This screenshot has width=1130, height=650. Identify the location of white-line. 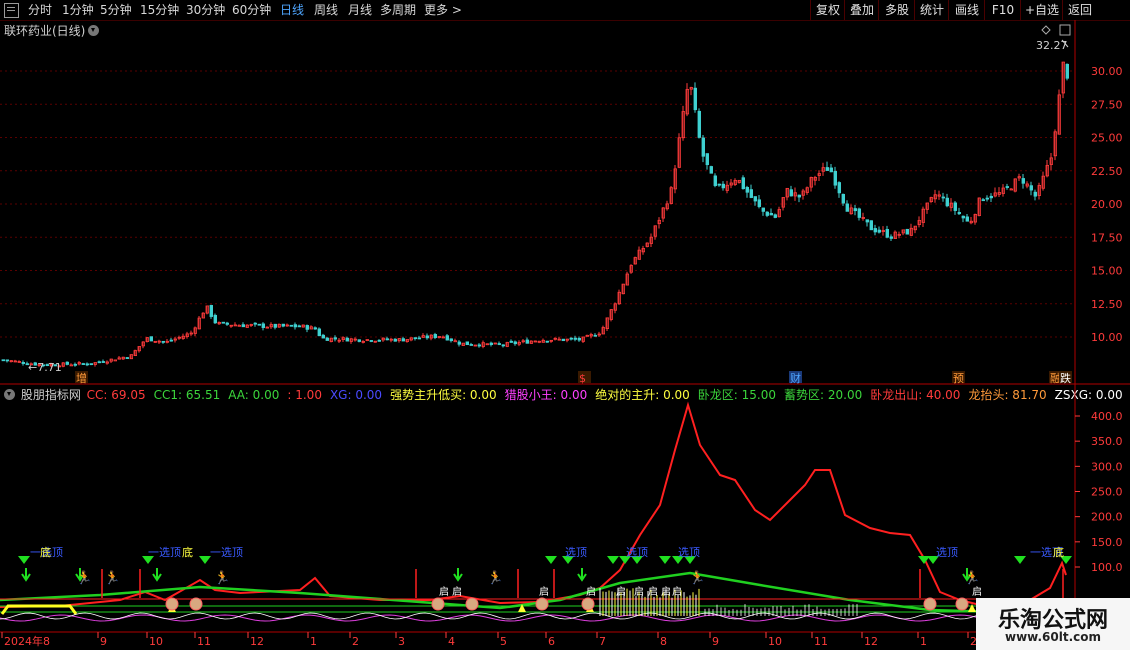
(535, 616).